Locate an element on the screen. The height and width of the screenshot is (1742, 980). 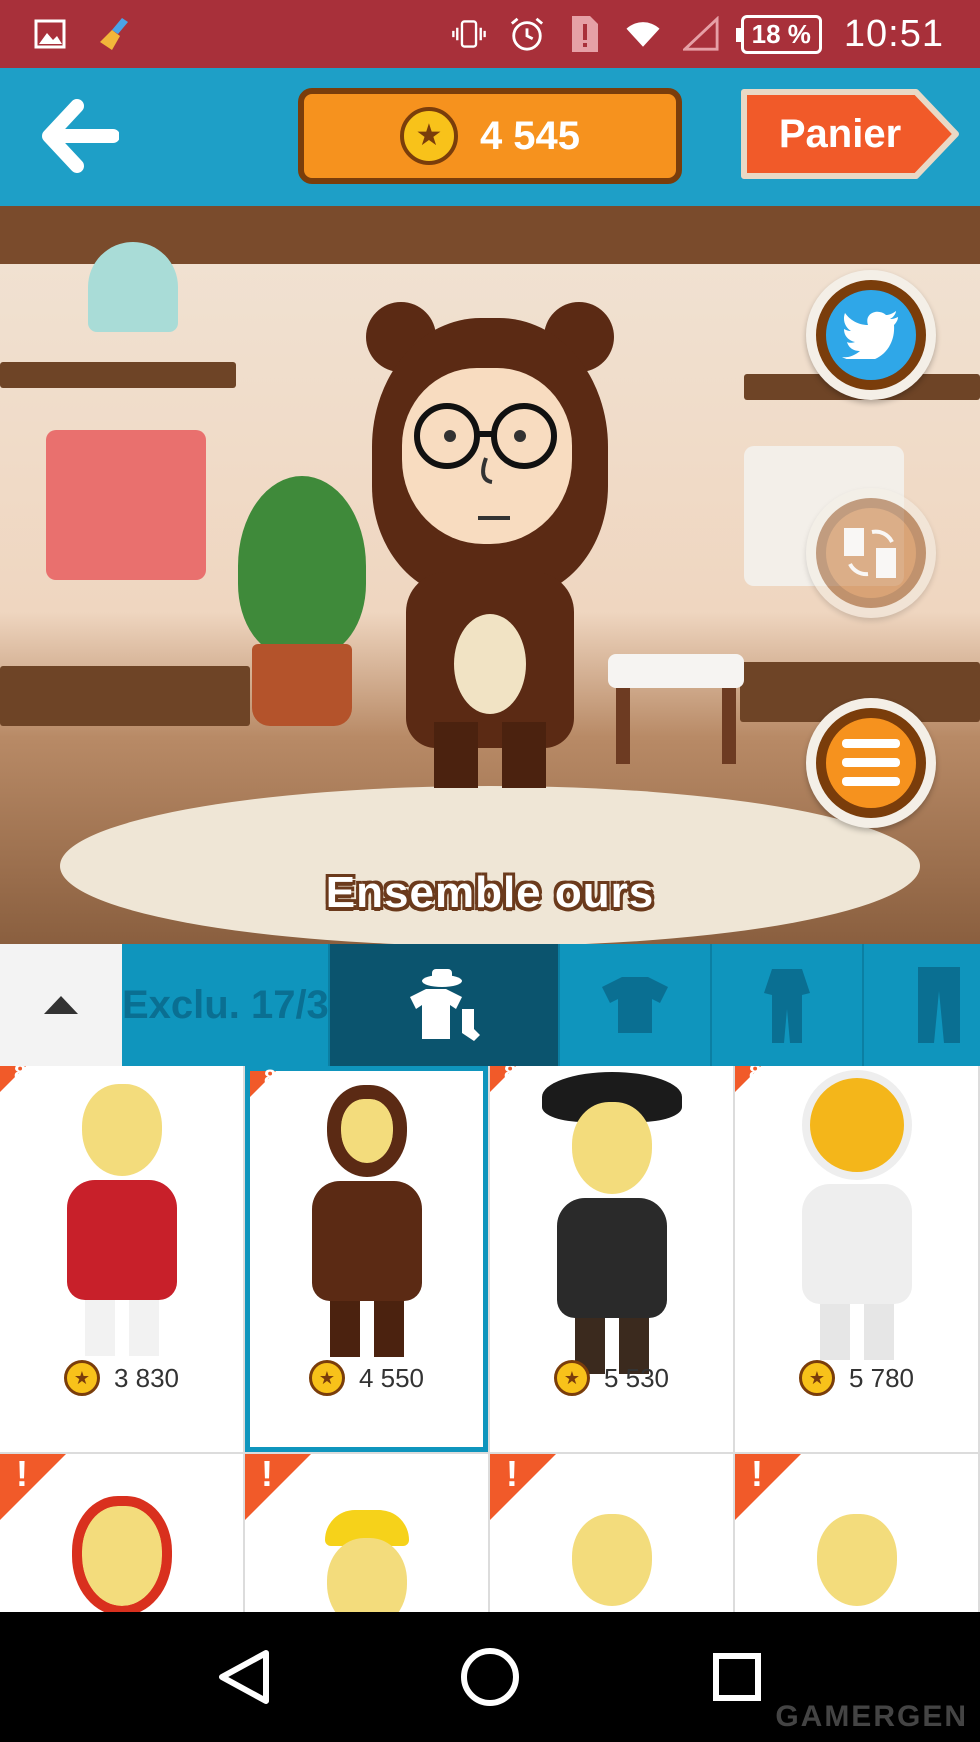
collapse-button is located at coordinates (61, 1005).